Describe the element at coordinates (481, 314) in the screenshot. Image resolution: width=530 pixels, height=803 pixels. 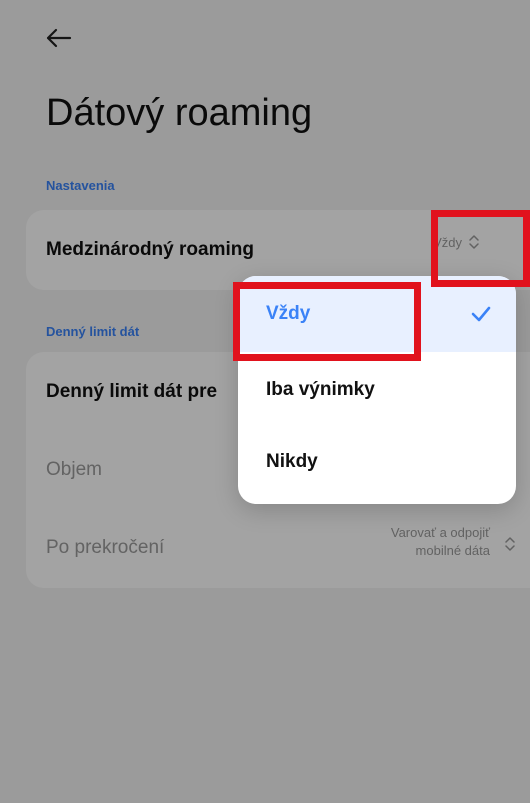
I see `checkmark-icon` at that location.